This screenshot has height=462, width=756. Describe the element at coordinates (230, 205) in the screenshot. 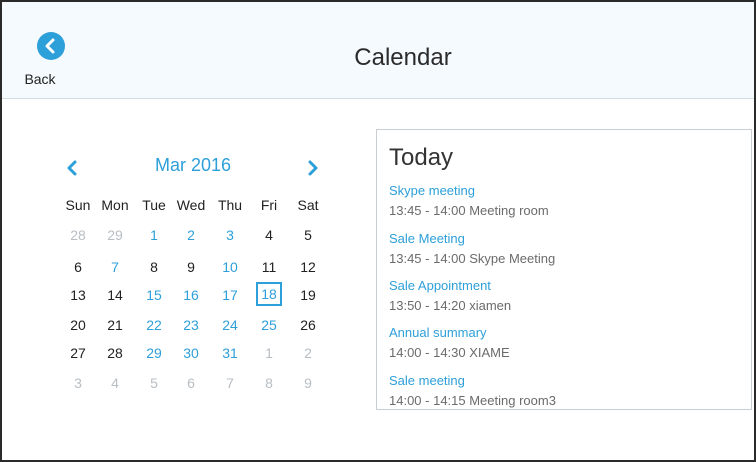

I see `weekday-label: Thu` at that location.